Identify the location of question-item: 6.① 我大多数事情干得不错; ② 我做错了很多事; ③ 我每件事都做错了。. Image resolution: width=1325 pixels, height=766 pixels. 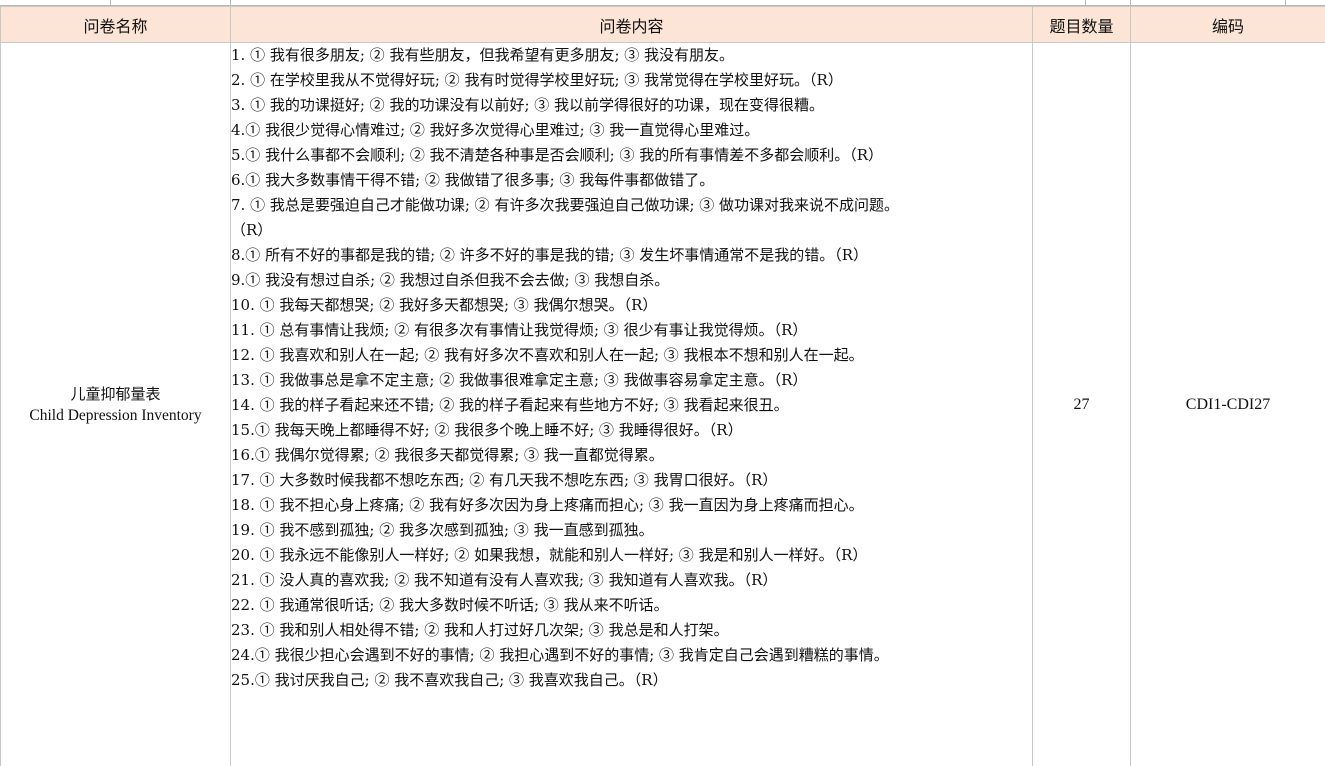
(473, 180).